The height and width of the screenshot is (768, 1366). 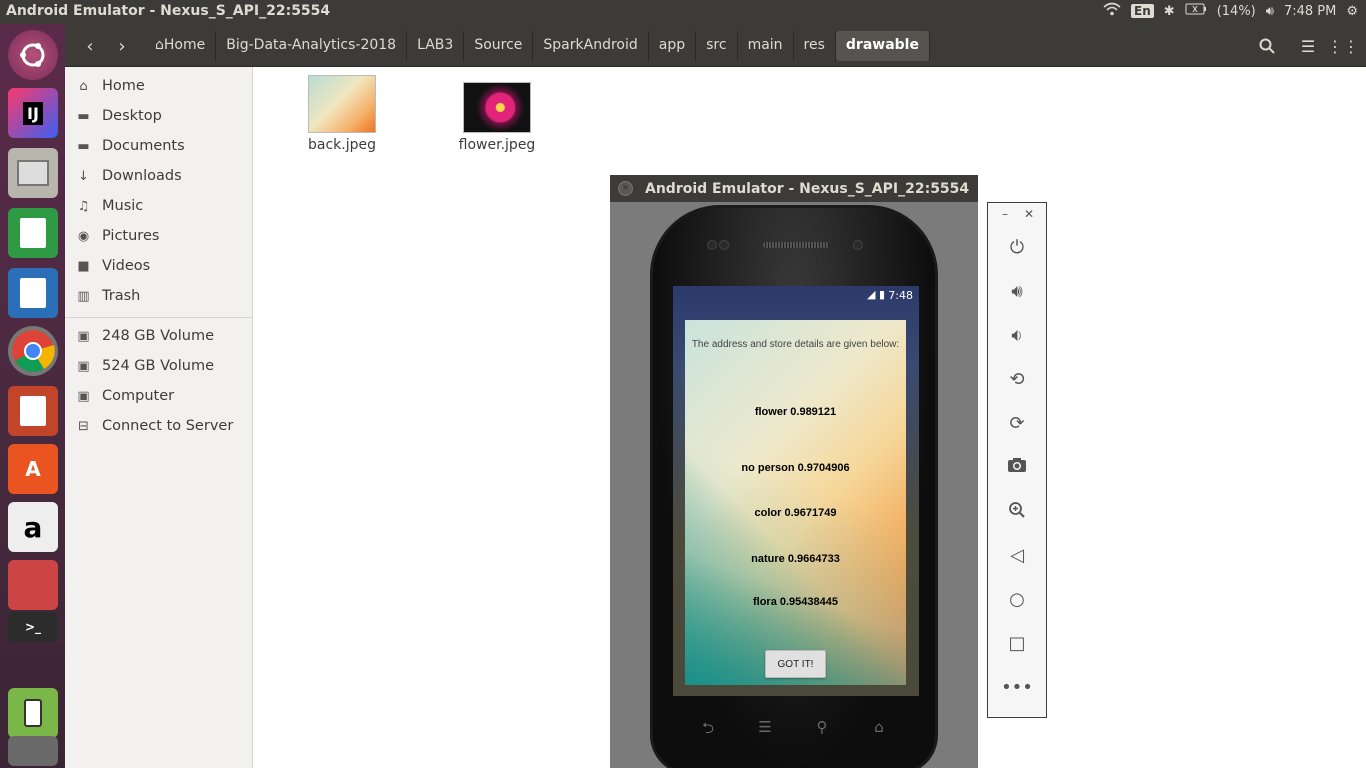 What do you see at coordinates (33, 293) in the screenshot?
I see `writer-icon` at bounding box center [33, 293].